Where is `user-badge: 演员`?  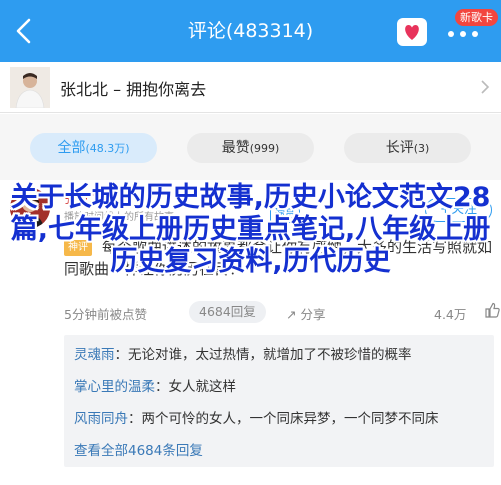
user-badge: 演员 is located at coordinates (285, 215).